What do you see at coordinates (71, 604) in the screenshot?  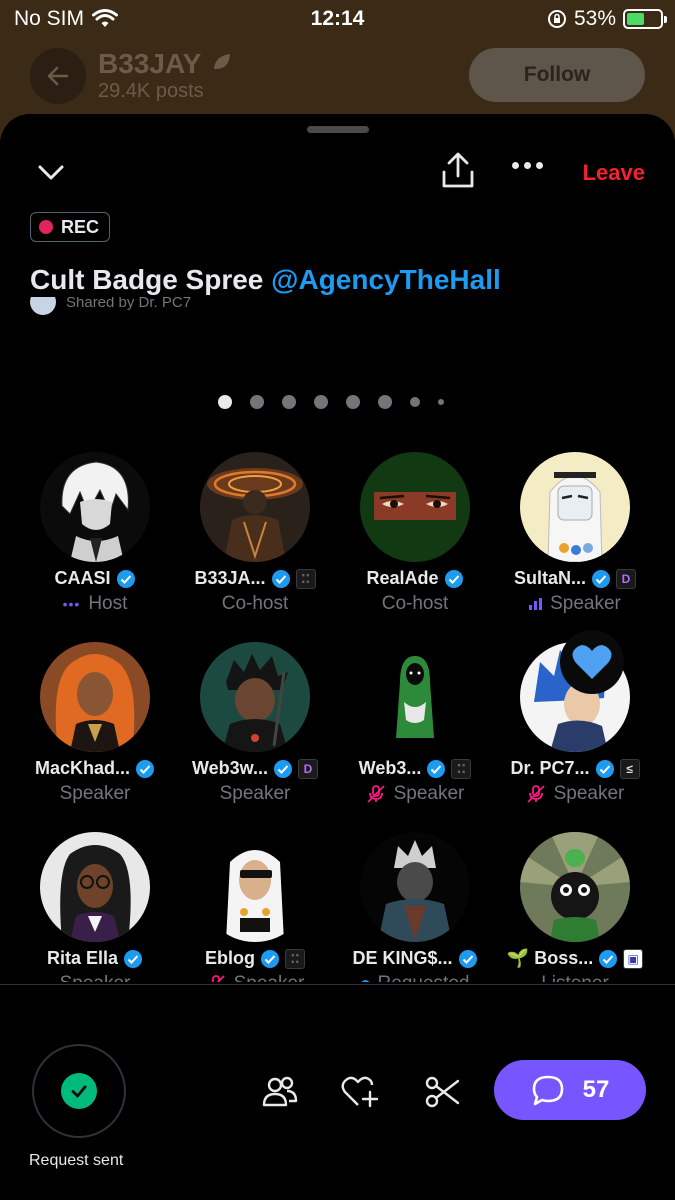 I see `host-dots-icon: •••` at bounding box center [71, 604].